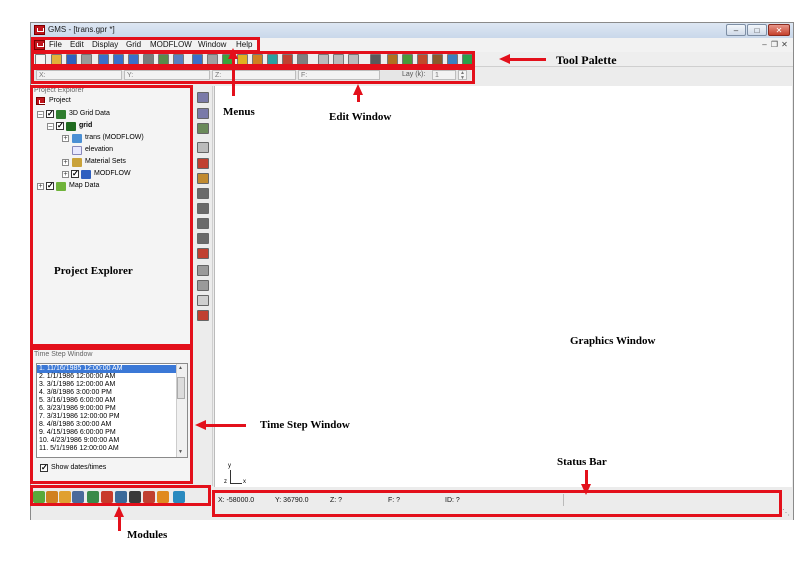 The height and width of the screenshot is (567, 809). I want to click on label-menus: Menus, so click(239, 112).